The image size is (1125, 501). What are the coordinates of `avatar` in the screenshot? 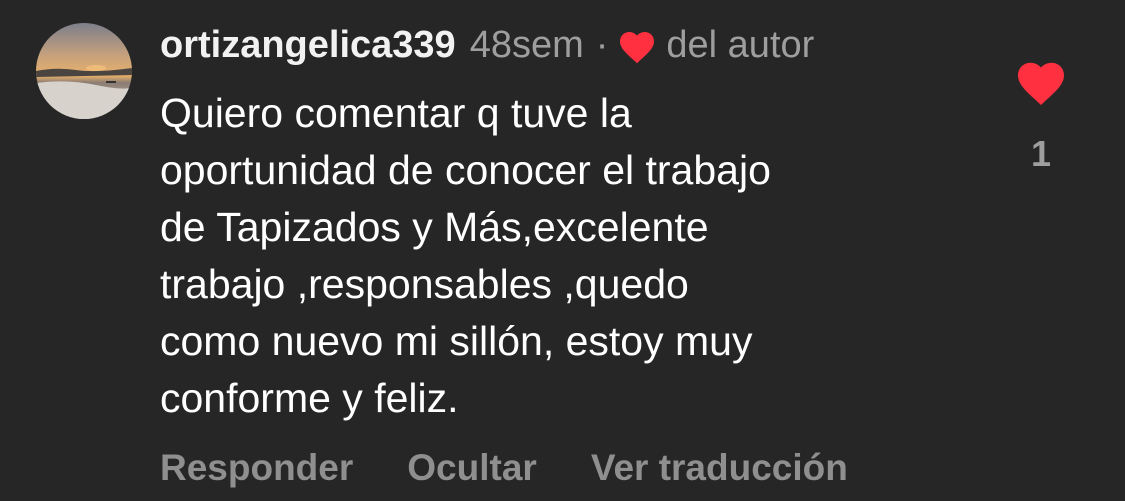 It's located at (84, 71).